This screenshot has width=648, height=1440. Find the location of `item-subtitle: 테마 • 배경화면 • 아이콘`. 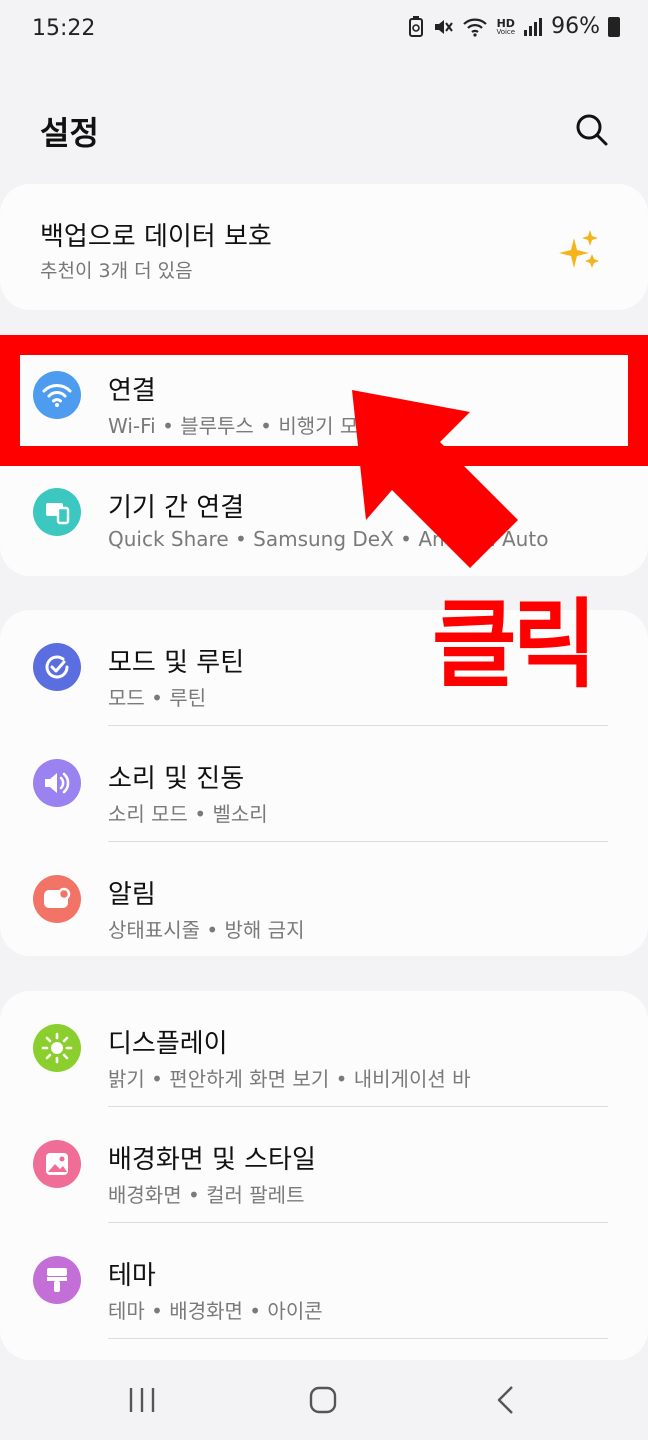

item-subtitle: 테마 • 배경화면 • 아이콘 is located at coordinates (215, 1311).